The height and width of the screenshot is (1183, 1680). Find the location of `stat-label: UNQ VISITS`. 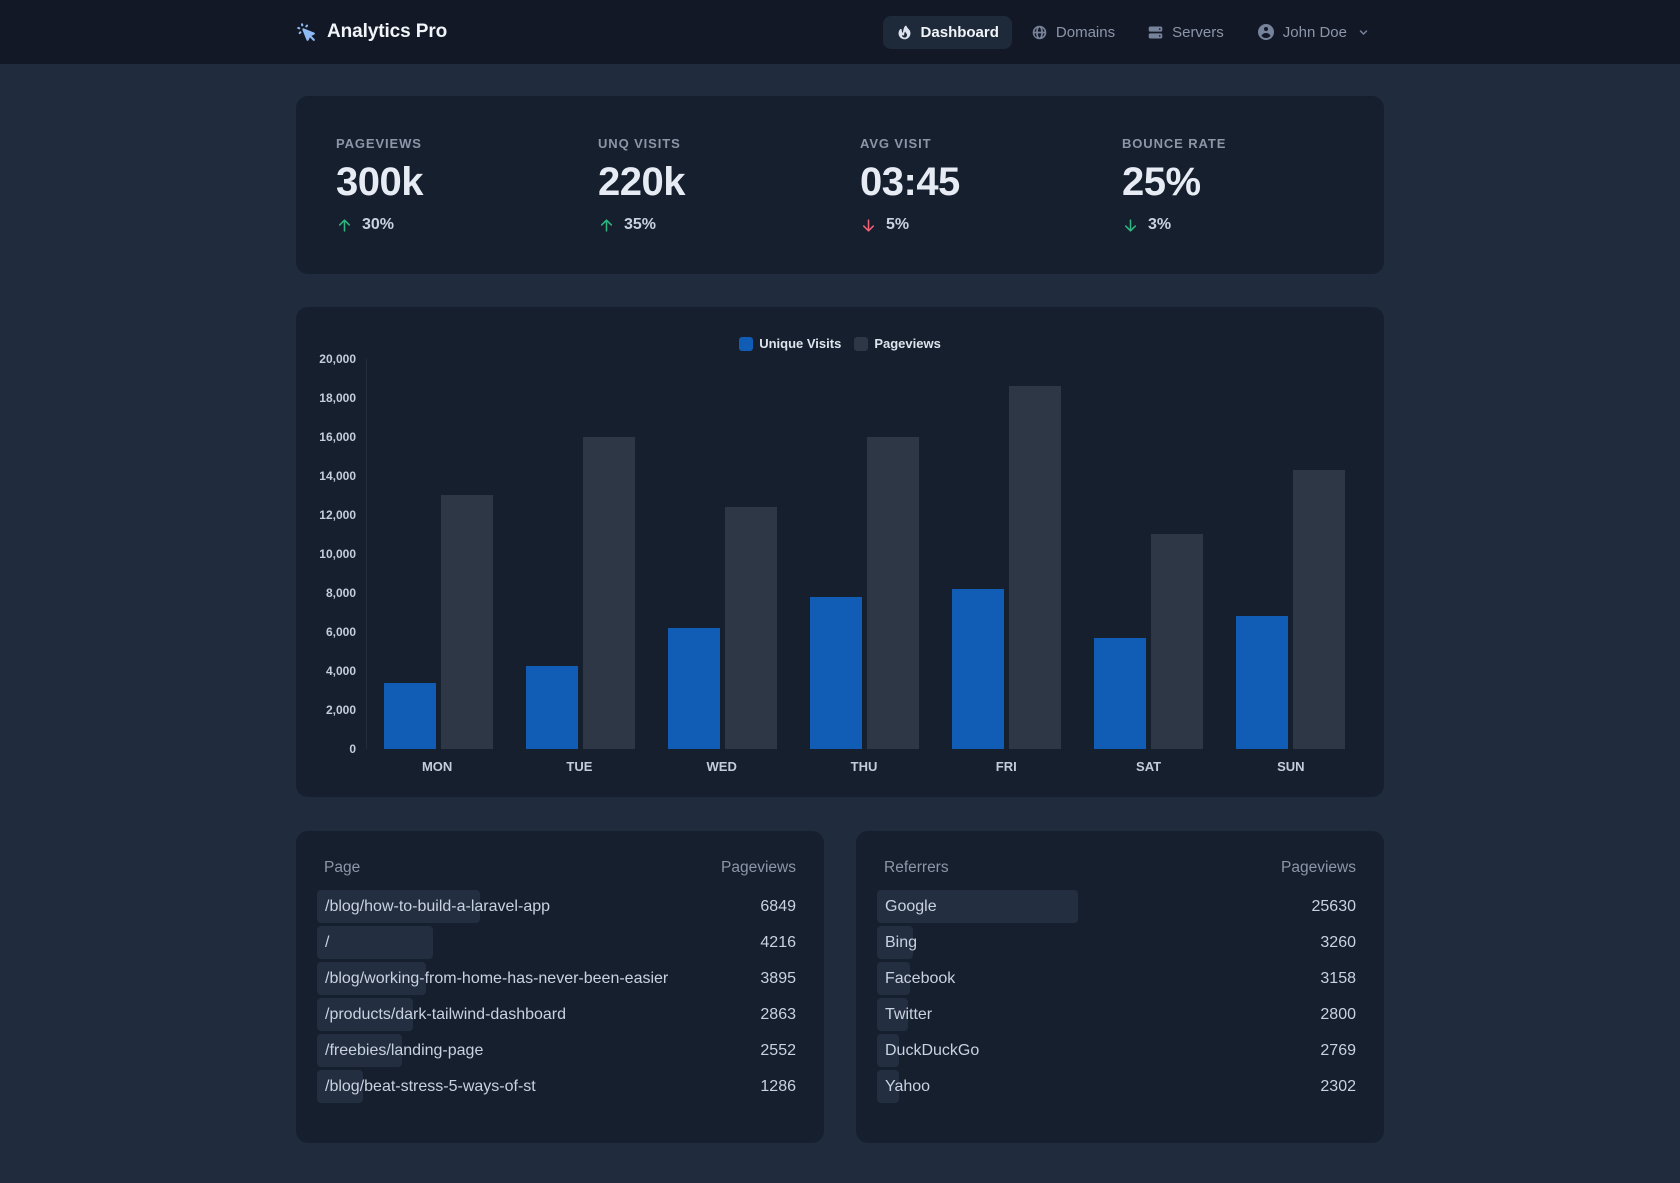

stat-label: UNQ VISITS is located at coordinates (639, 143).